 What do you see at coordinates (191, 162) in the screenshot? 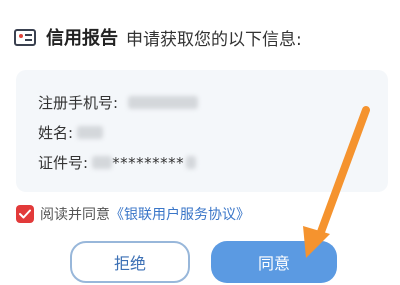
I see `id-suffix-redacted` at bounding box center [191, 162].